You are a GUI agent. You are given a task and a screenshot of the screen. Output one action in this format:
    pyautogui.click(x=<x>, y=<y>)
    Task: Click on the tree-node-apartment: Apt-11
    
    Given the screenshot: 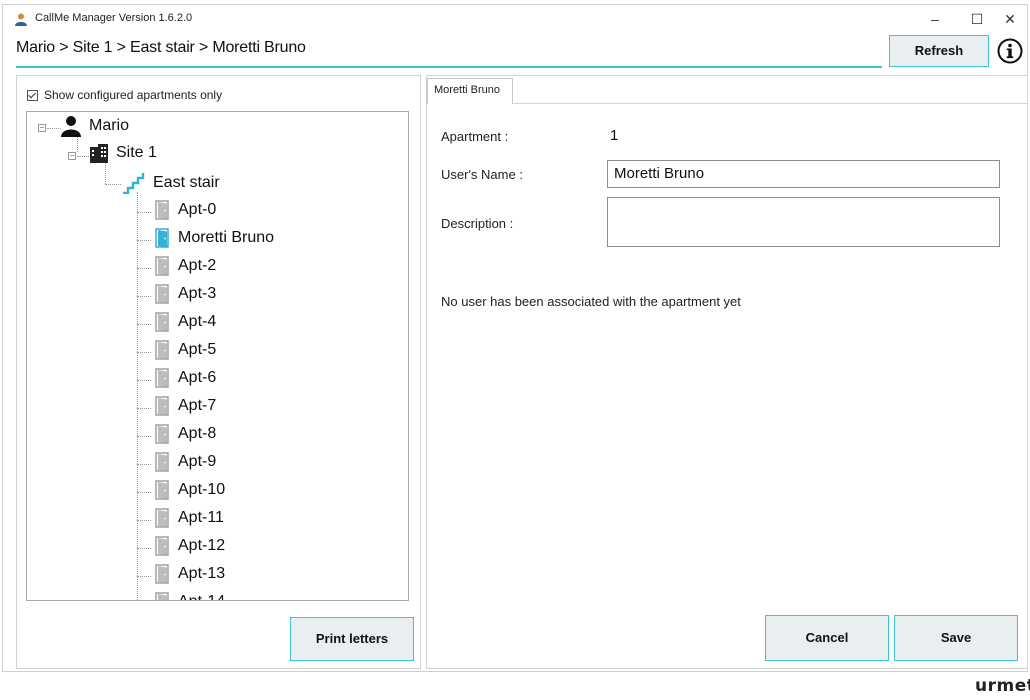 What is the action you would take?
    pyautogui.click(x=189, y=518)
    